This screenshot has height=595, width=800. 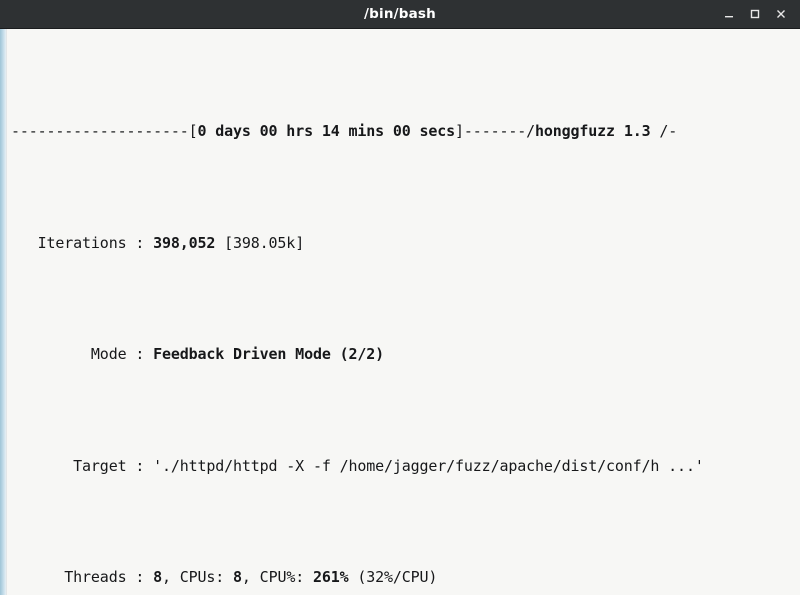 I want to click on cpus-label: , CPUs:, so click(x=197, y=577).